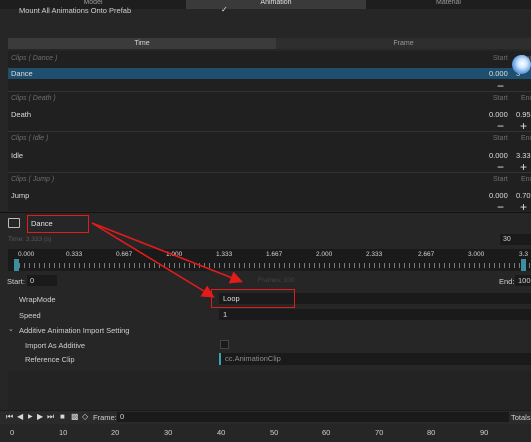 This screenshot has width=531, height=442. What do you see at coordinates (85, 417) in the screenshot?
I see `diamond-icon: ◇` at bounding box center [85, 417].